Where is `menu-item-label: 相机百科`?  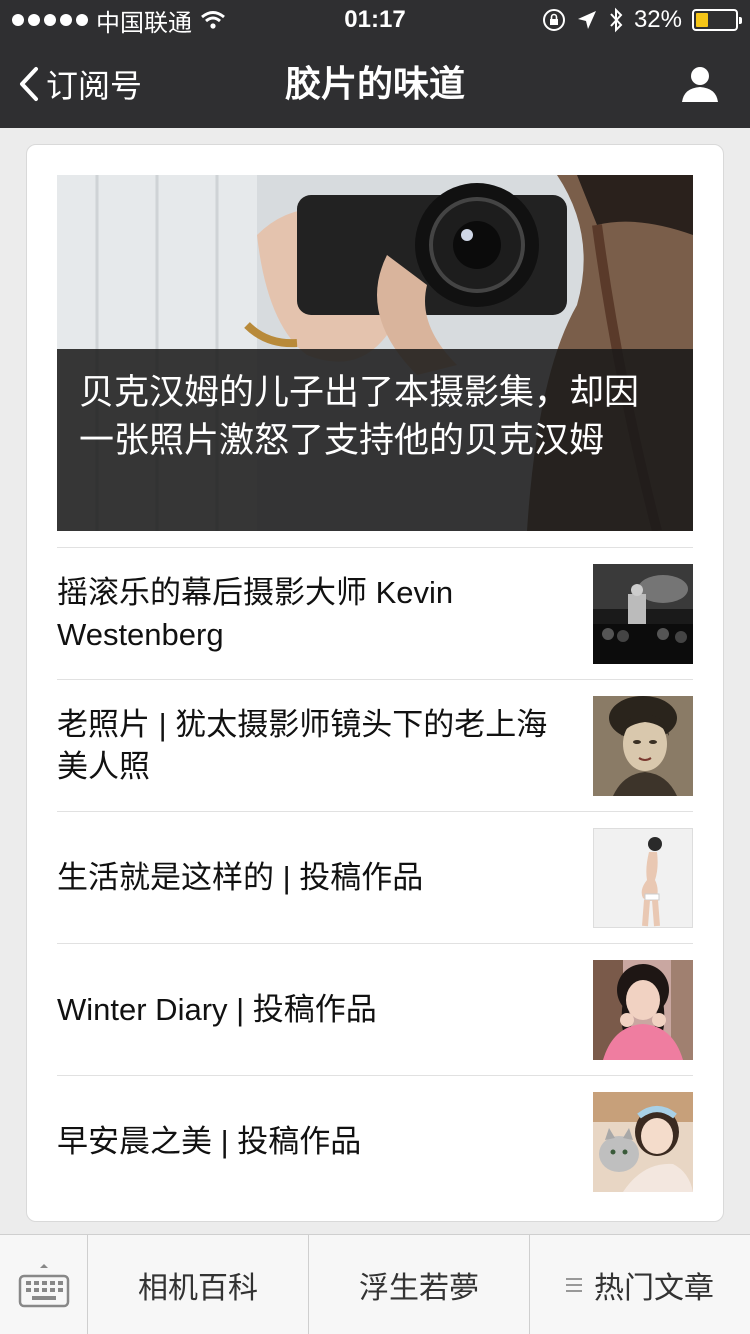
menu-item-label: 相机百科 is located at coordinates (198, 1288).